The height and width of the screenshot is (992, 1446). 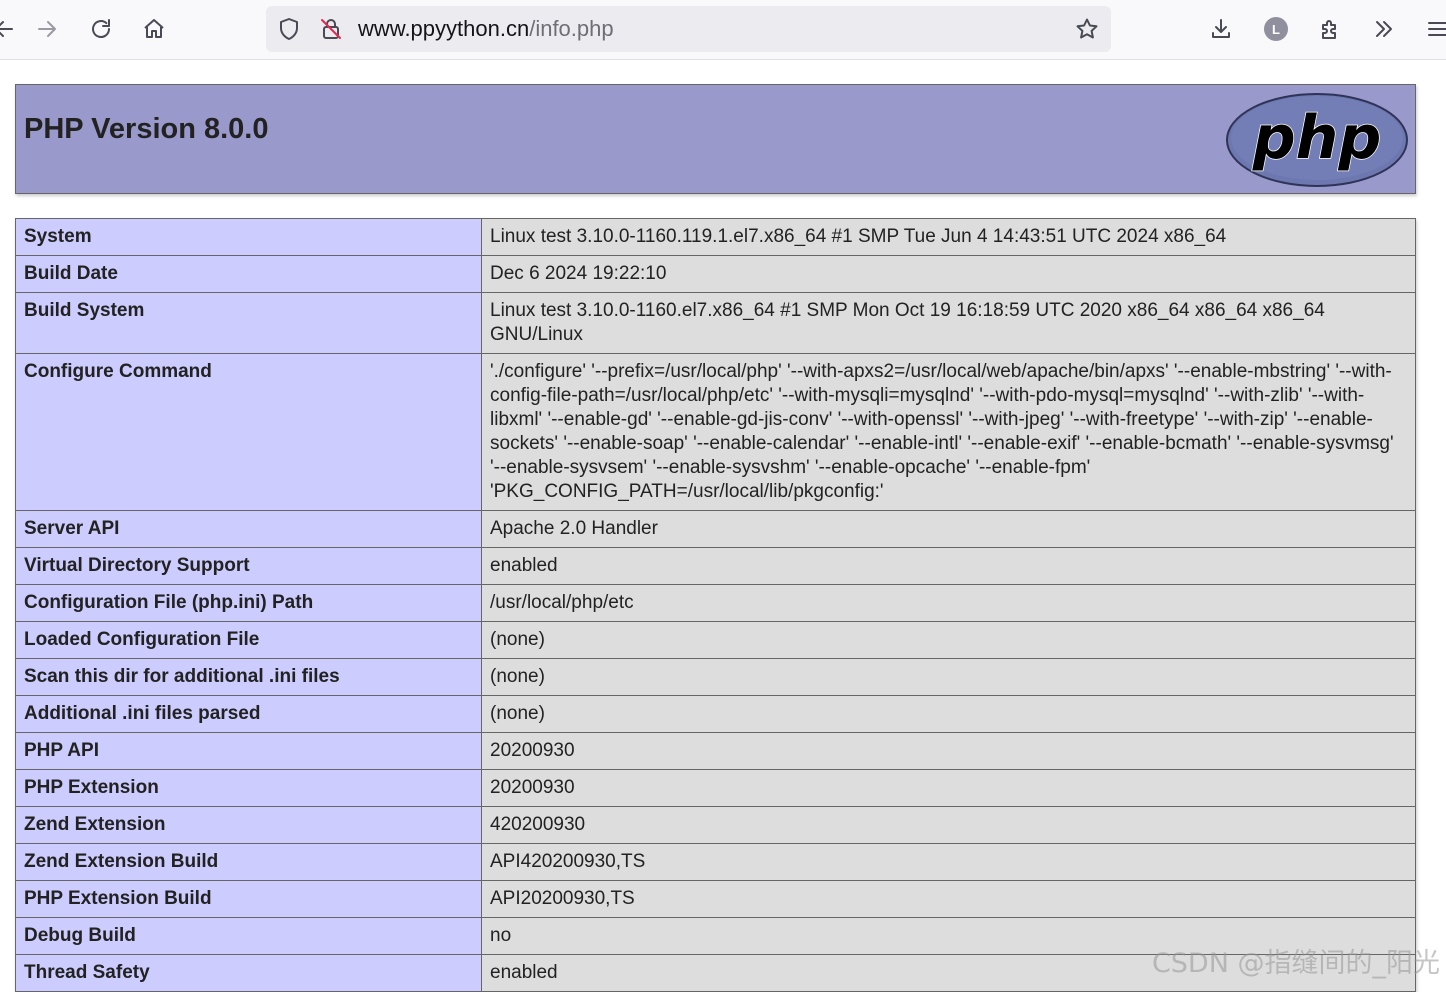 I want to click on row-key: Zend Extension, so click(x=248, y=825).